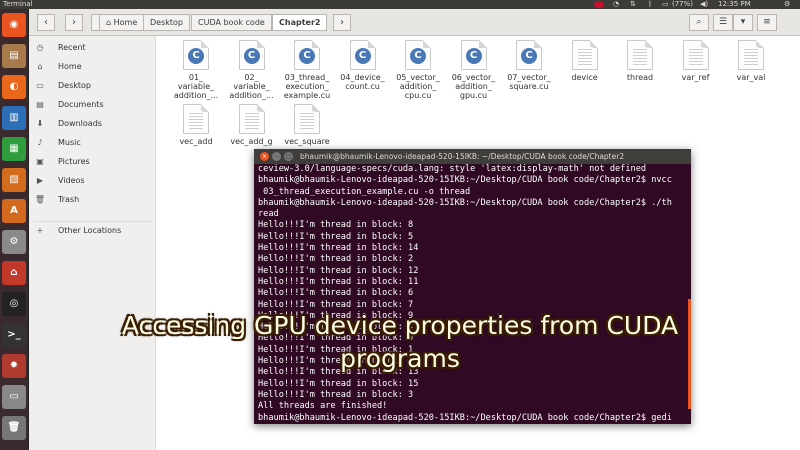 This screenshot has height=450, width=800. Describe the element at coordinates (14, 87) in the screenshot. I see `firefox-icon: ◐` at that location.